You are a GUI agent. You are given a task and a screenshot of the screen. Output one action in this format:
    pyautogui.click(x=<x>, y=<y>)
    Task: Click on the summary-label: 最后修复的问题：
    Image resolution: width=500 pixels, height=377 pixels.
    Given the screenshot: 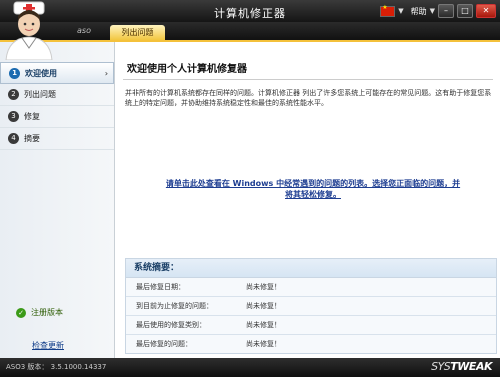 What is the action you would take?
    pyautogui.click(x=164, y=344)
    